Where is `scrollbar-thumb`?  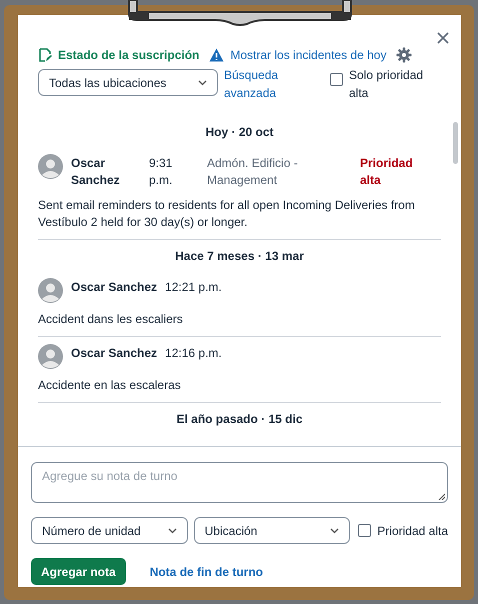 scrollbar-thumb is located at coordinates (455, 143).